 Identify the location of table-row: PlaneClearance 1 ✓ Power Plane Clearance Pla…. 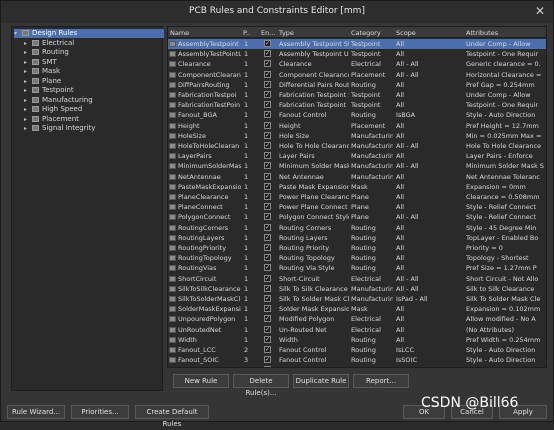
(357, 197).